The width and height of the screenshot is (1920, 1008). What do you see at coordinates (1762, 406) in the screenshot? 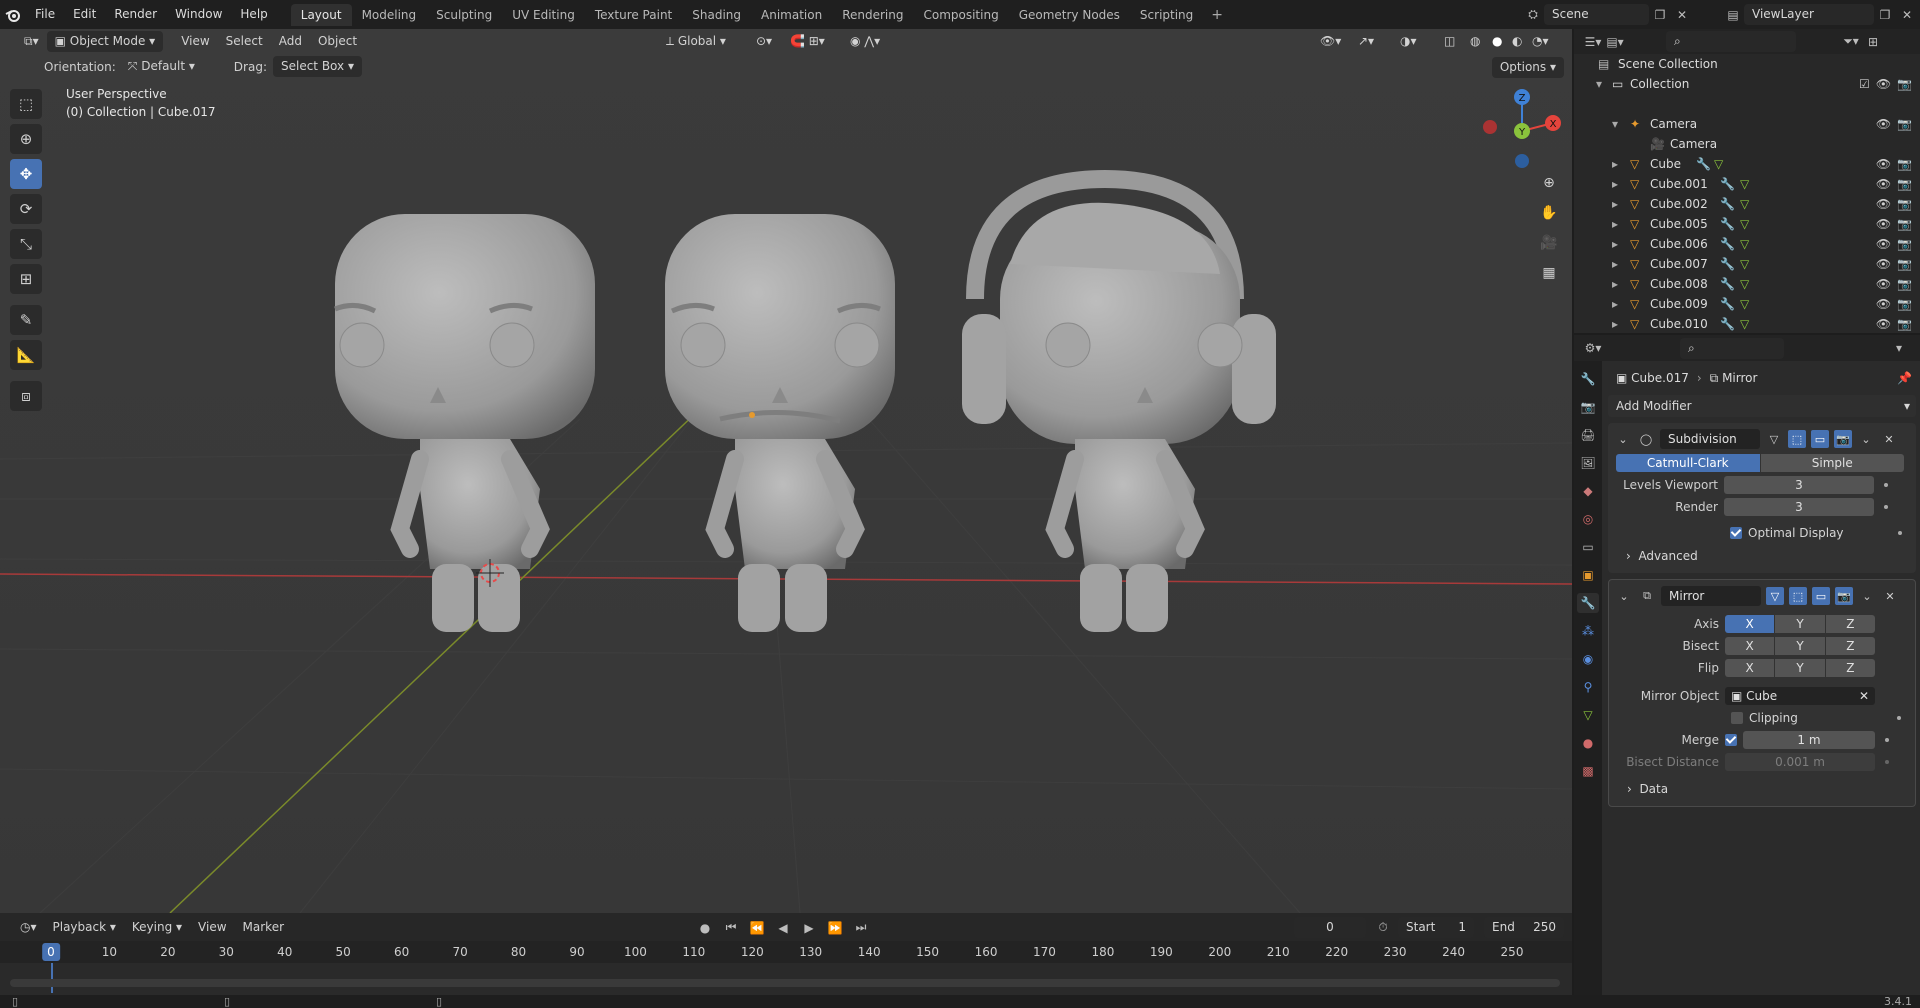
I see `add-modifier-dropdown: Add Modifier ▾` at bounding box center [1762, 406].